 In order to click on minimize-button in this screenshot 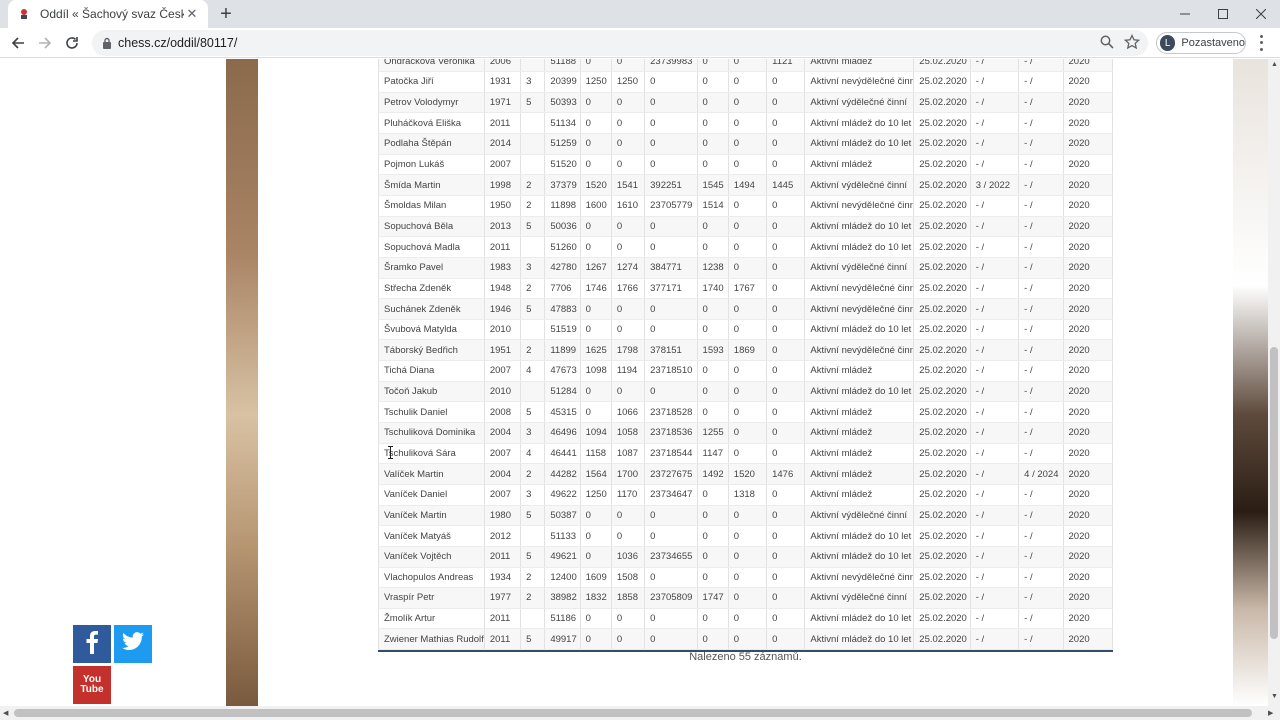, I will do `click(1185, 14)`.